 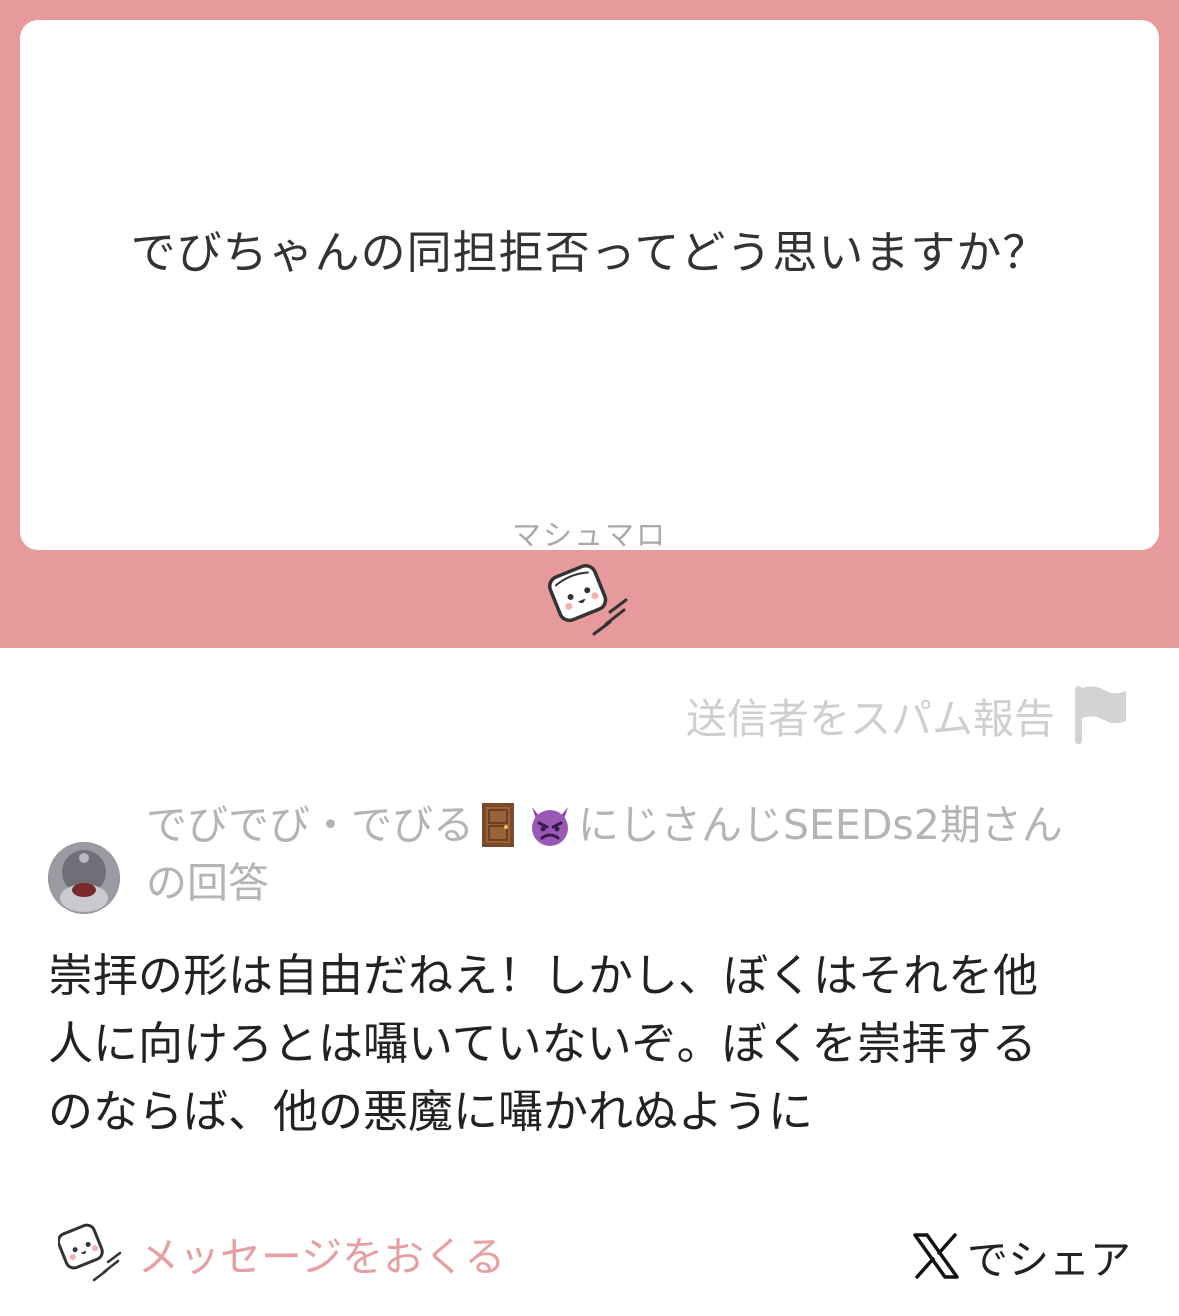 I want to click on send-message-label: メッセージをおくる, so click(x=322, y=1257).